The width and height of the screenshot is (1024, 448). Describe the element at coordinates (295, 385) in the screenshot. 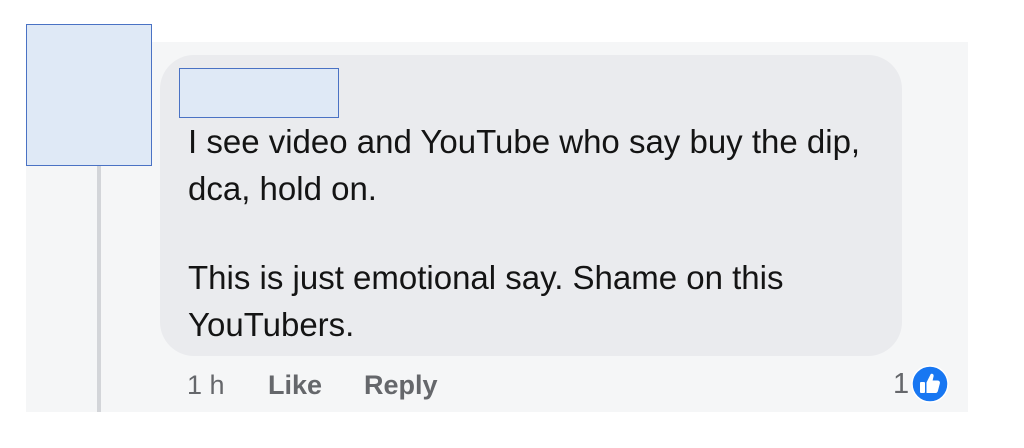

I see `like-button: Like` at that location.